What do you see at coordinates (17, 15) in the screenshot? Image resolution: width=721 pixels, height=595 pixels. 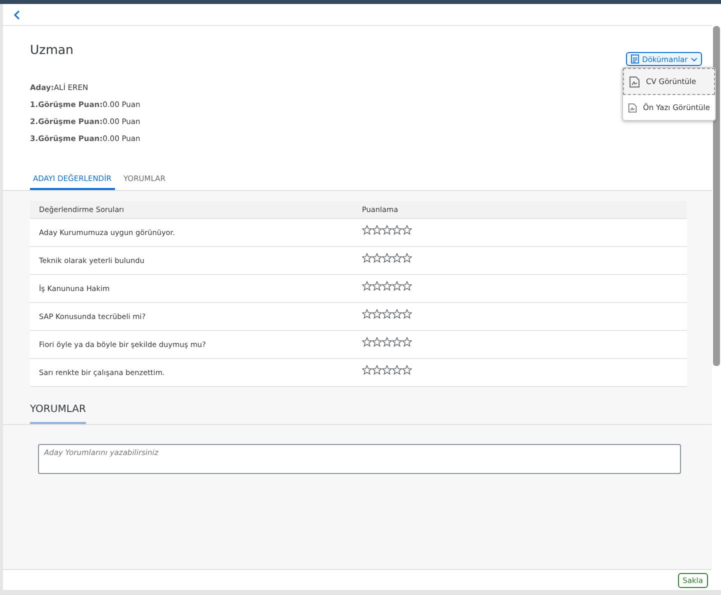 I see `chevron-left-icon` at bounding box center [17, 15].